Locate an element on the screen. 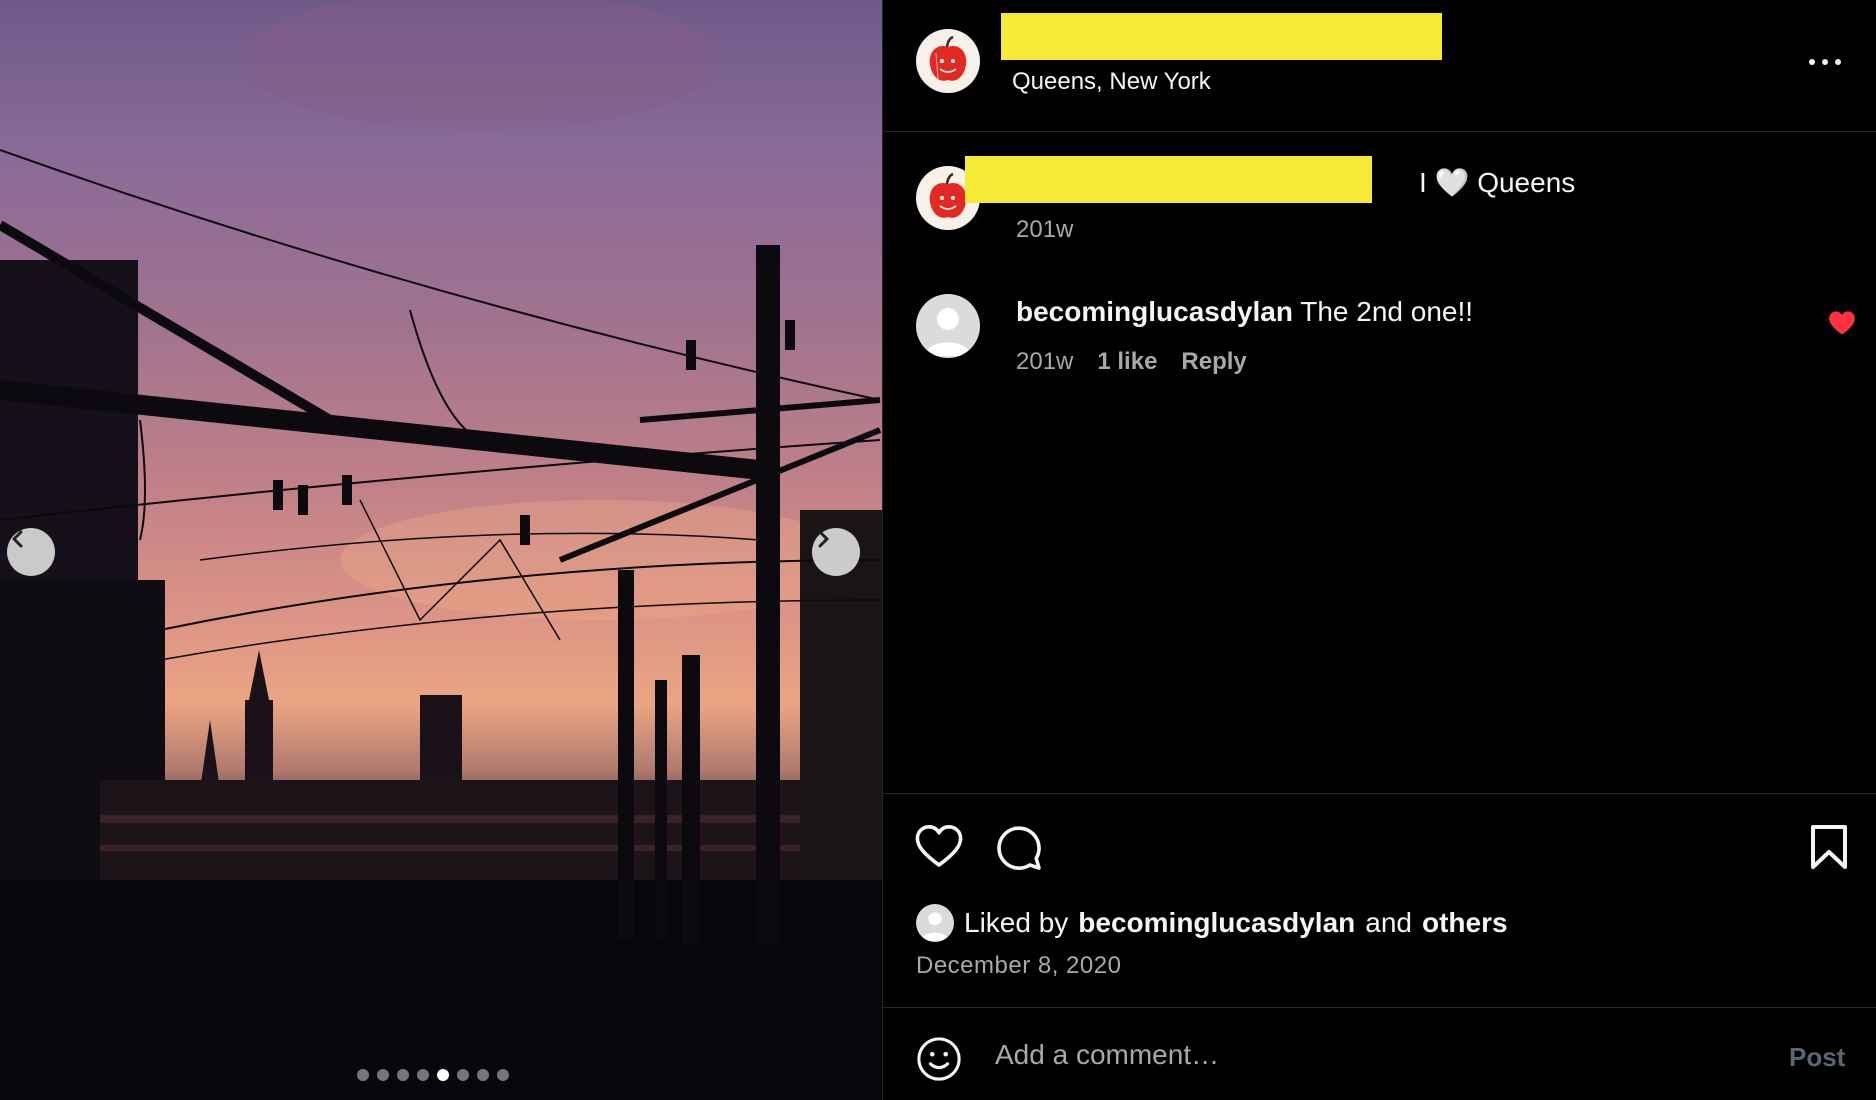 The image size is (1876, 1100). liked-by-summary: Liked by becominglucasdylan and others is located at coordinates (1212, 923).